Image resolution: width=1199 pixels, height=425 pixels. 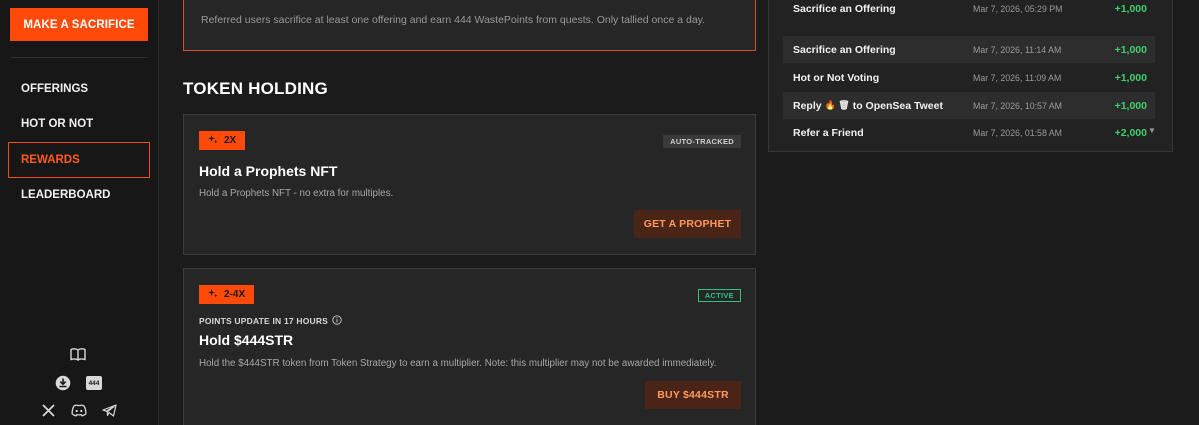 What do you see at coordinates (79, 57) in the screenshot?
I see `sidebar-divider` at bounding box center [79, 57].